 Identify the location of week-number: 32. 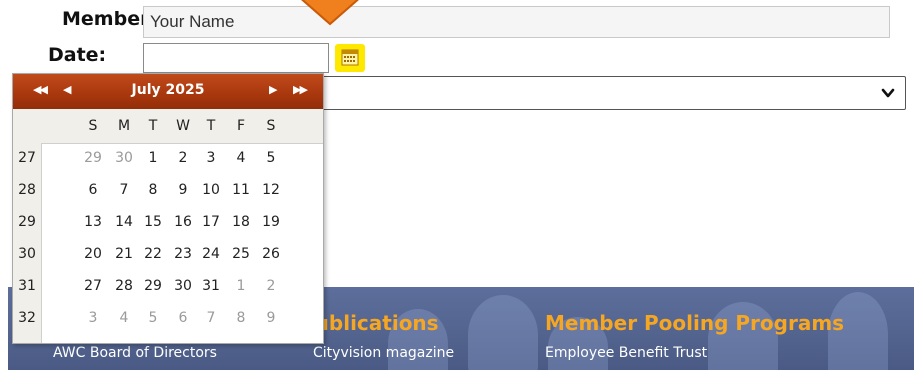
(27, 318).